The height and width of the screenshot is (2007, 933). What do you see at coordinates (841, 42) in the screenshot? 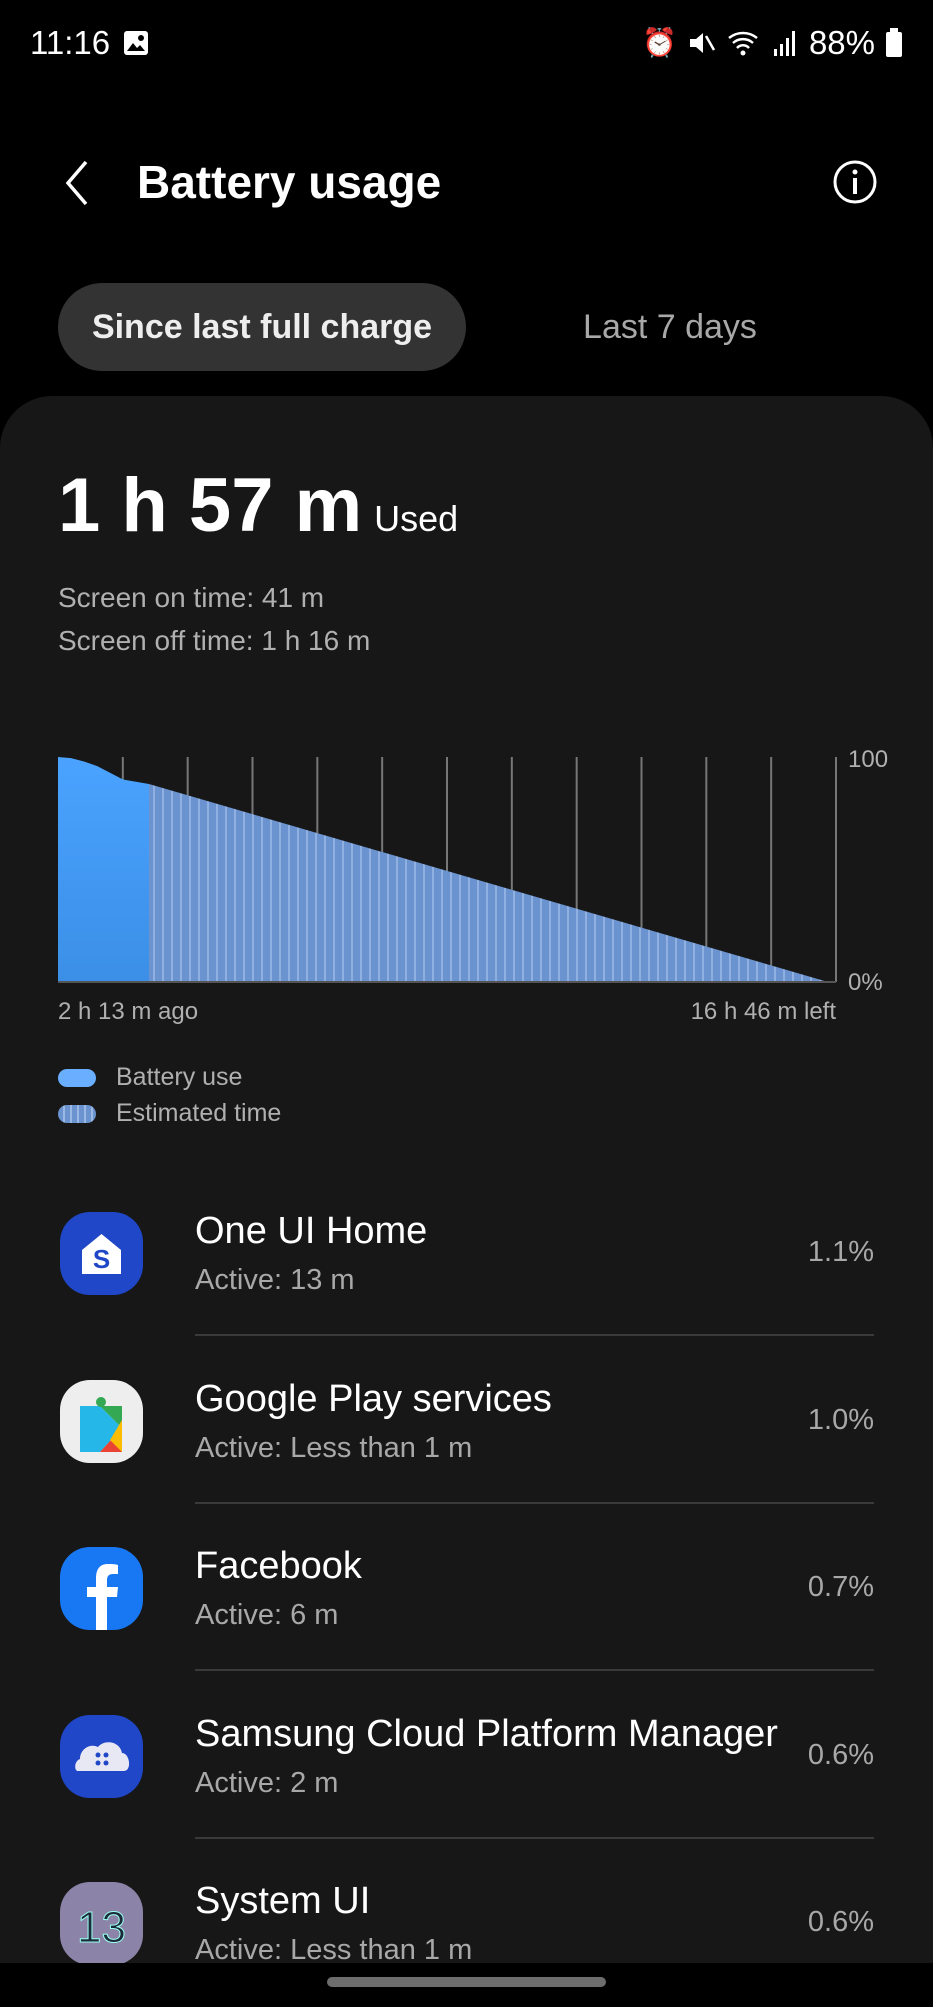
I see `battery-percent: 88%` at bounding box center [841, 42].